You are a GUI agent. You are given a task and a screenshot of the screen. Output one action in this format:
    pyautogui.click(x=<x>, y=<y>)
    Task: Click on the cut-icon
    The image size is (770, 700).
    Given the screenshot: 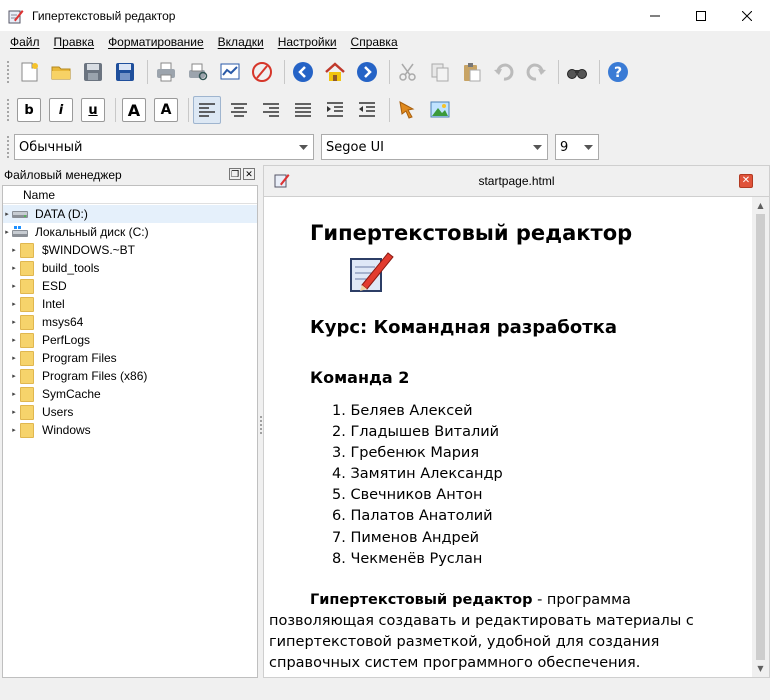 What is the action you would take?
    pyautogui.click(x=408, y=72)
    